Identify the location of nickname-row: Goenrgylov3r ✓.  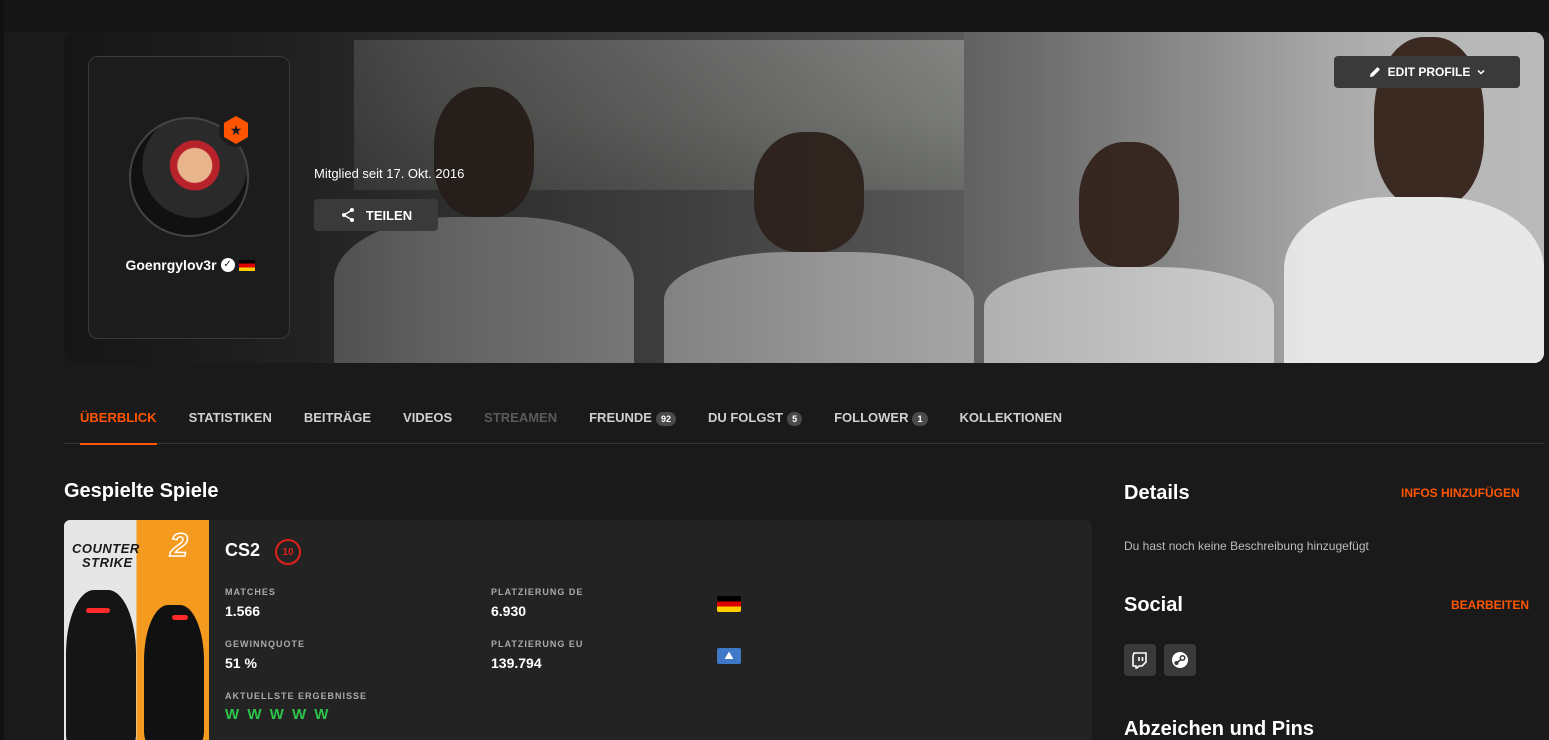
(190, 265).